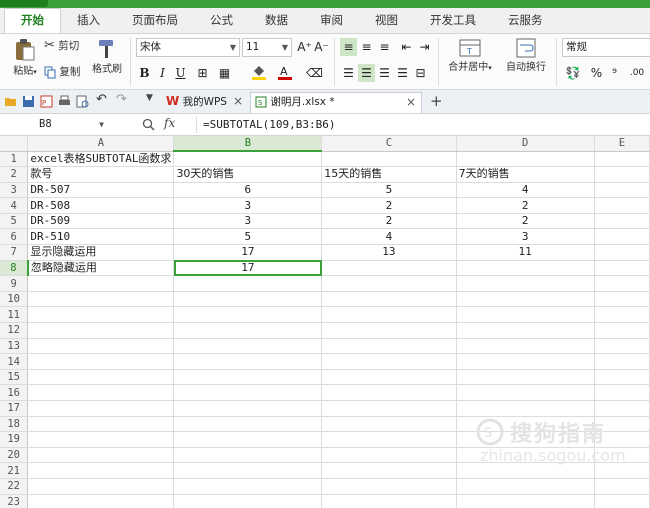 This screenshot has width=650, height=508. Describe the element at coordinates (389, 361) in the screenshot. I see `cell-c14` at that location.